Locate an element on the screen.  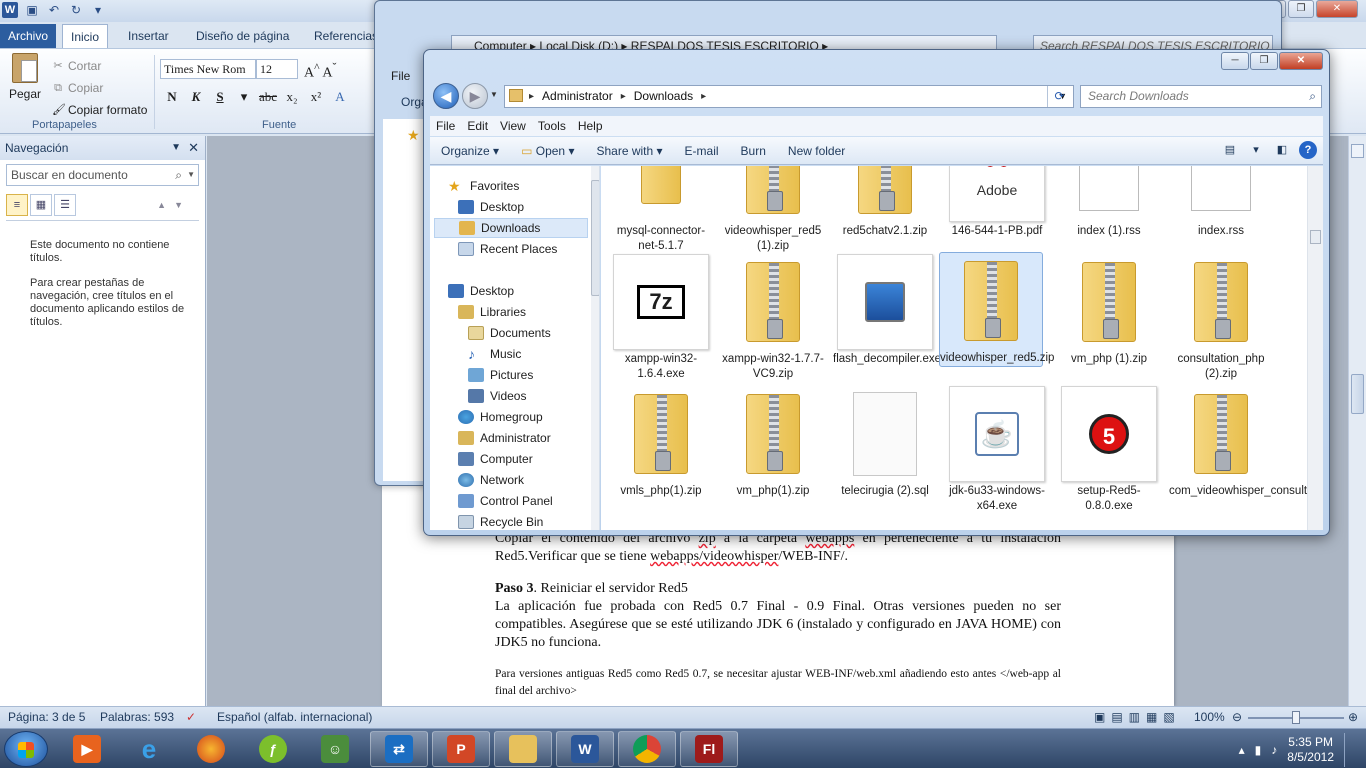
italic-button: K is located at coordinates (196, 97).